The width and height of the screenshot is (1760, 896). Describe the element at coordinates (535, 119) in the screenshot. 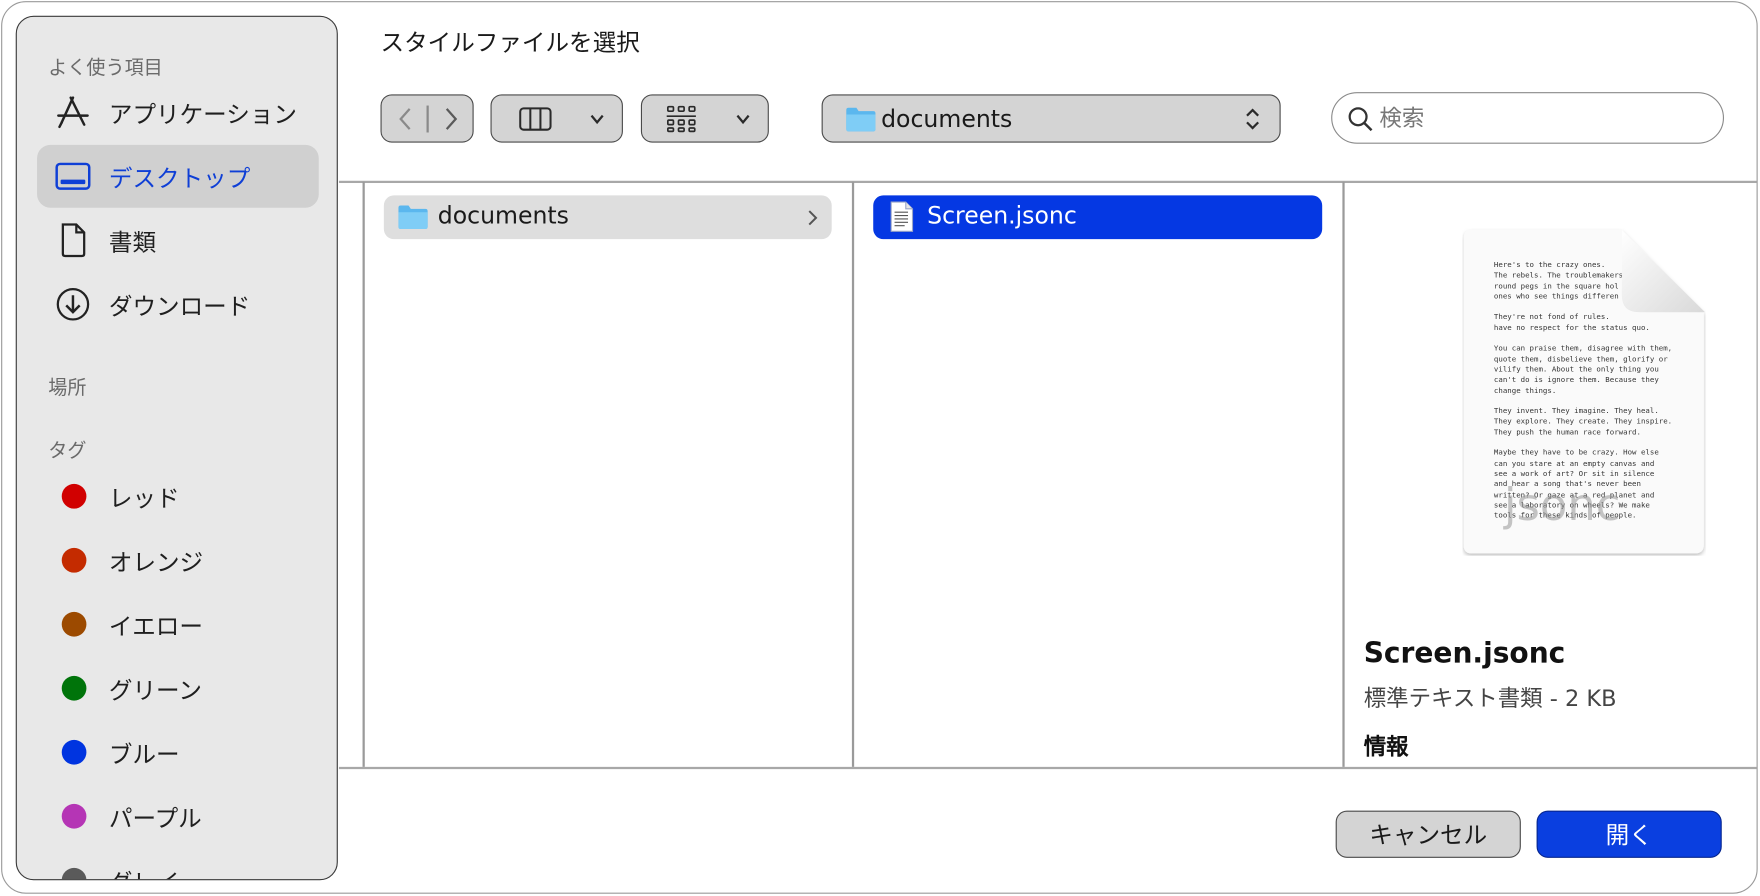

I see `column-view-icon` at that location.